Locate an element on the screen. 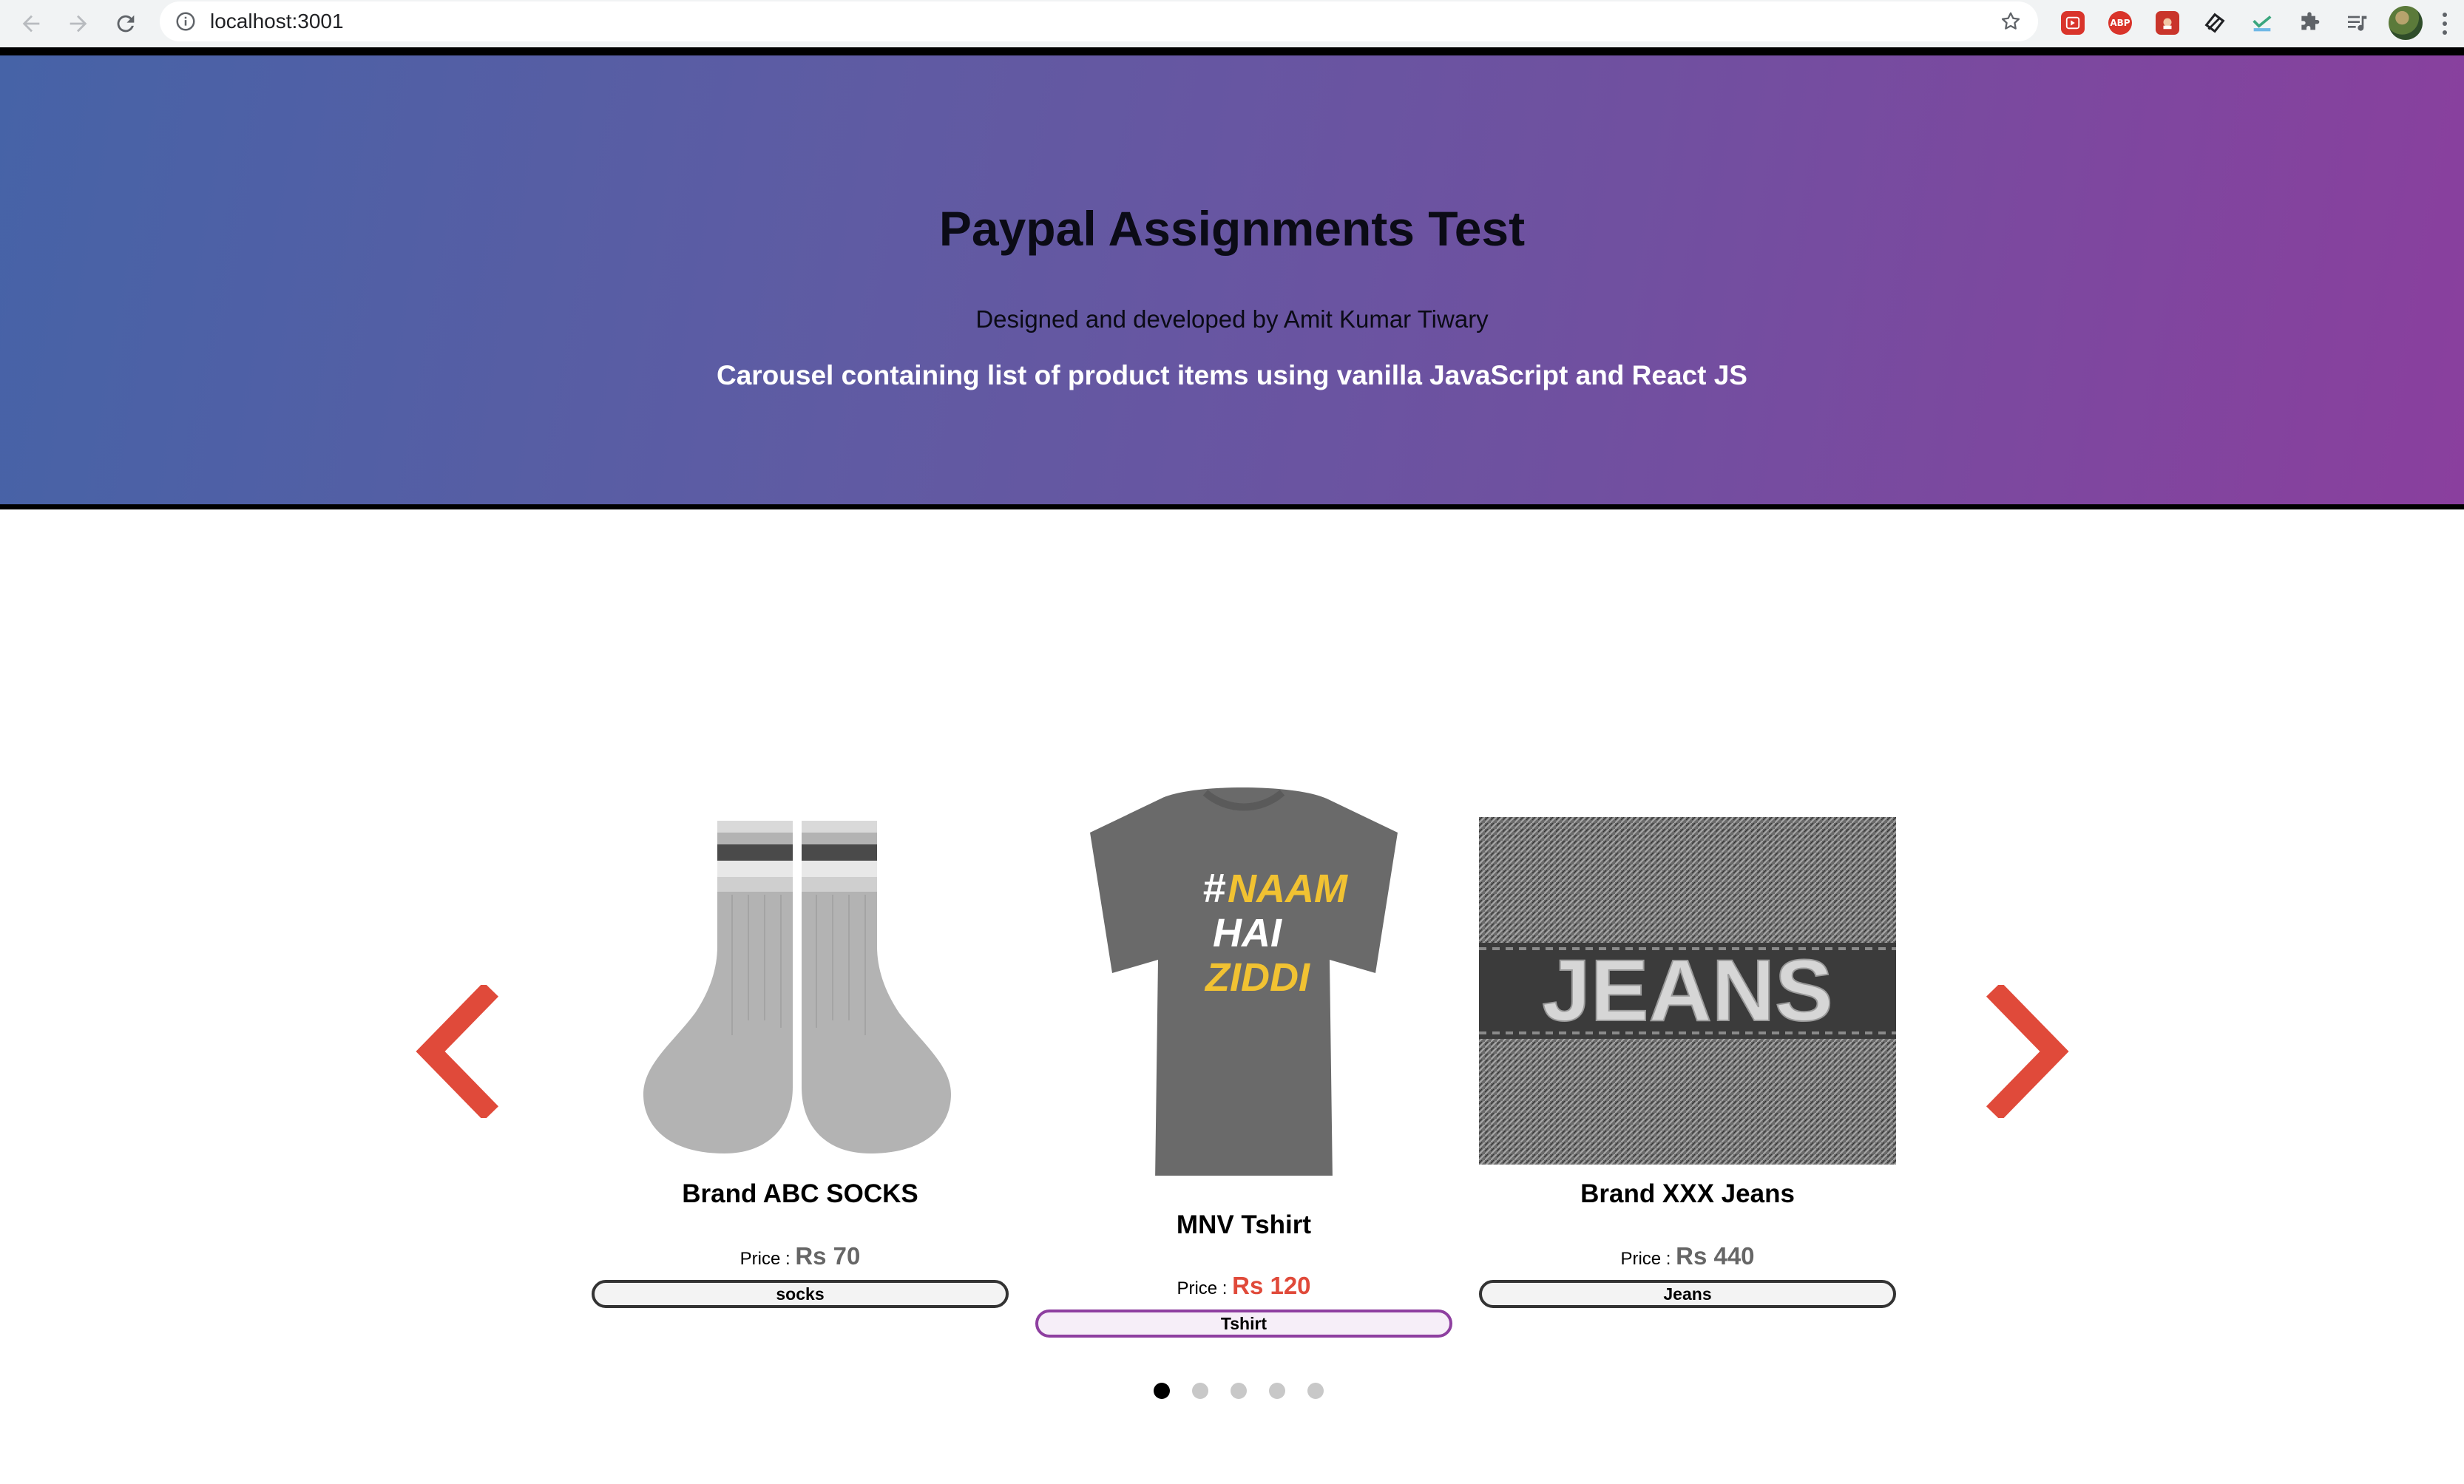 This screenshot has height=1484, width=2464. product-name: Brand XXX Jeans is located at coordinates (1688, 1193).